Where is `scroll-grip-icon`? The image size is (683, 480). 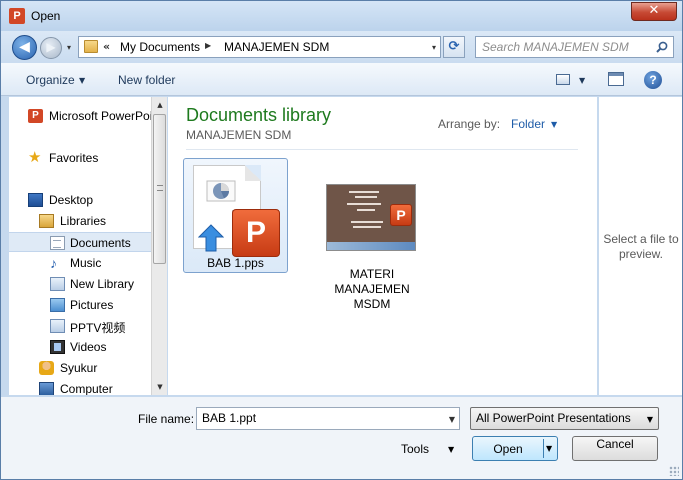 scroll-grip-icon is located at coordinates (160, 188).